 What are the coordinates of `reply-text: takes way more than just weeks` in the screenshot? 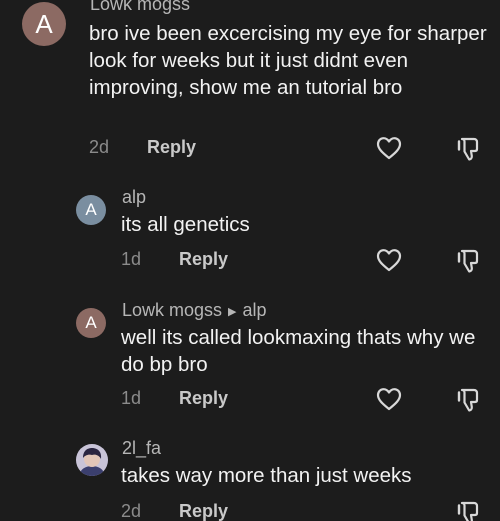 It's located at (266, 475).